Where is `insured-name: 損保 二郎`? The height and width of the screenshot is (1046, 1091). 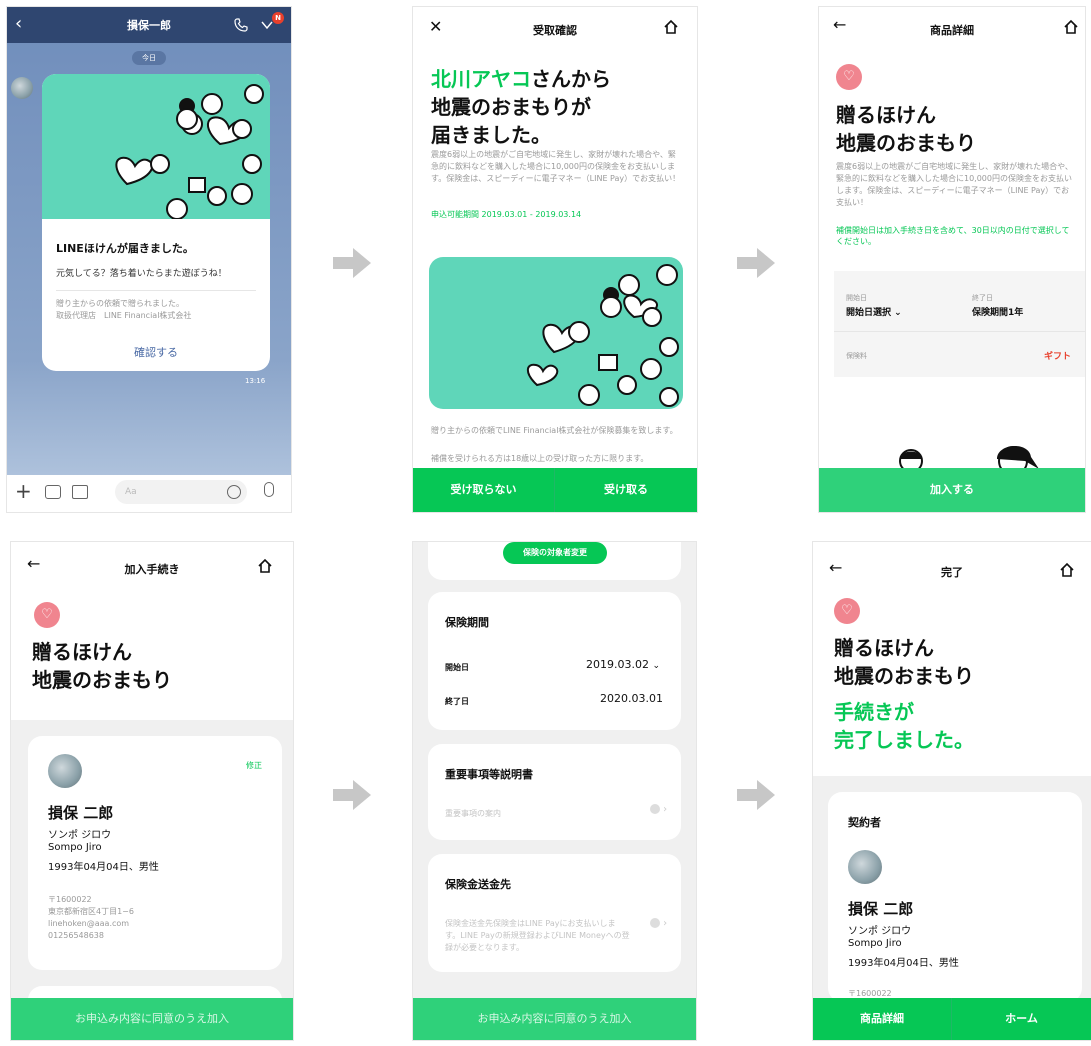 insured-name: 損保 二郎 is located at coordinates (81, 813).